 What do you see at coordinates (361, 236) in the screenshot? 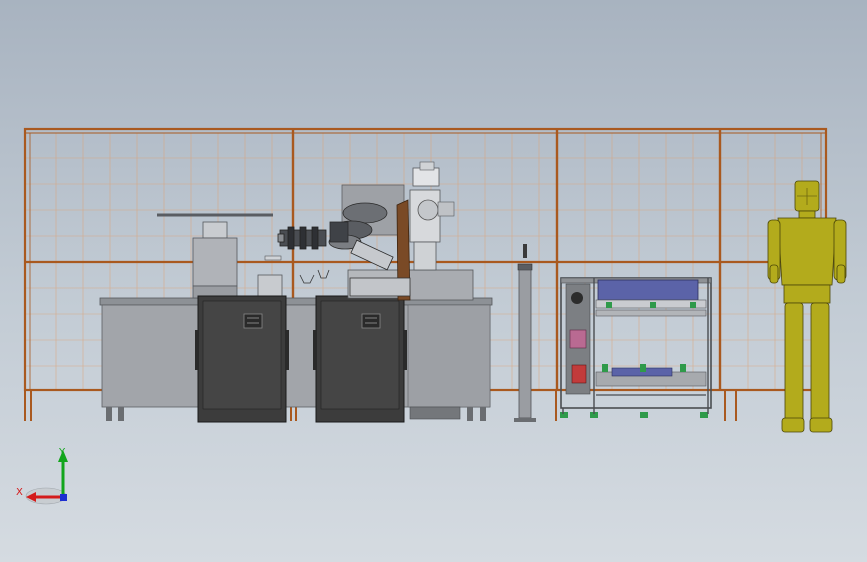
I see `tool-turret` at bounding box center [361, 236].